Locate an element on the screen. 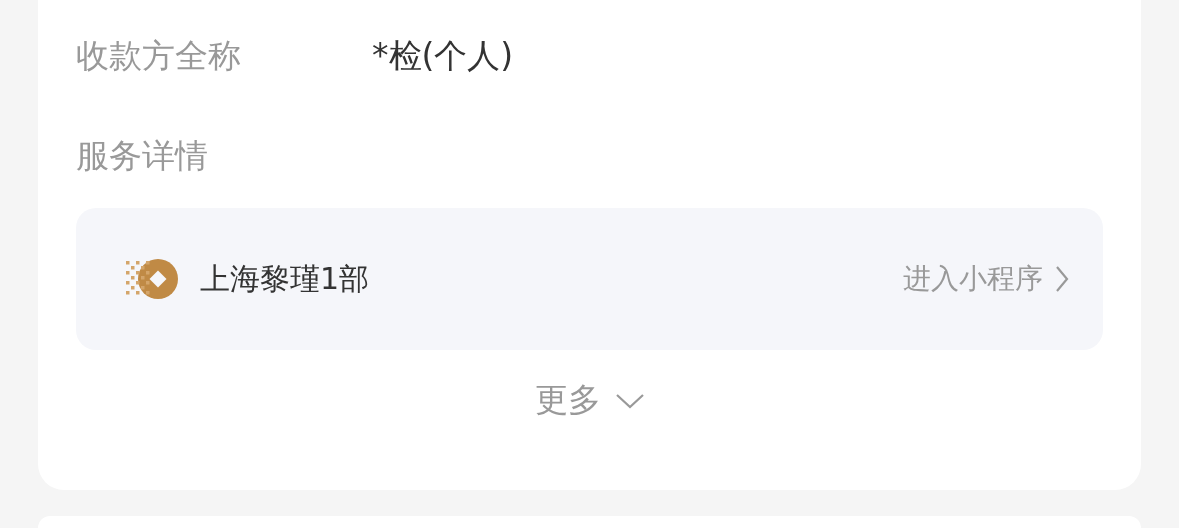 This screenshot has height=528, width=1179. mini-program-link: 进入小程序 is located at coordinates (986, 279).